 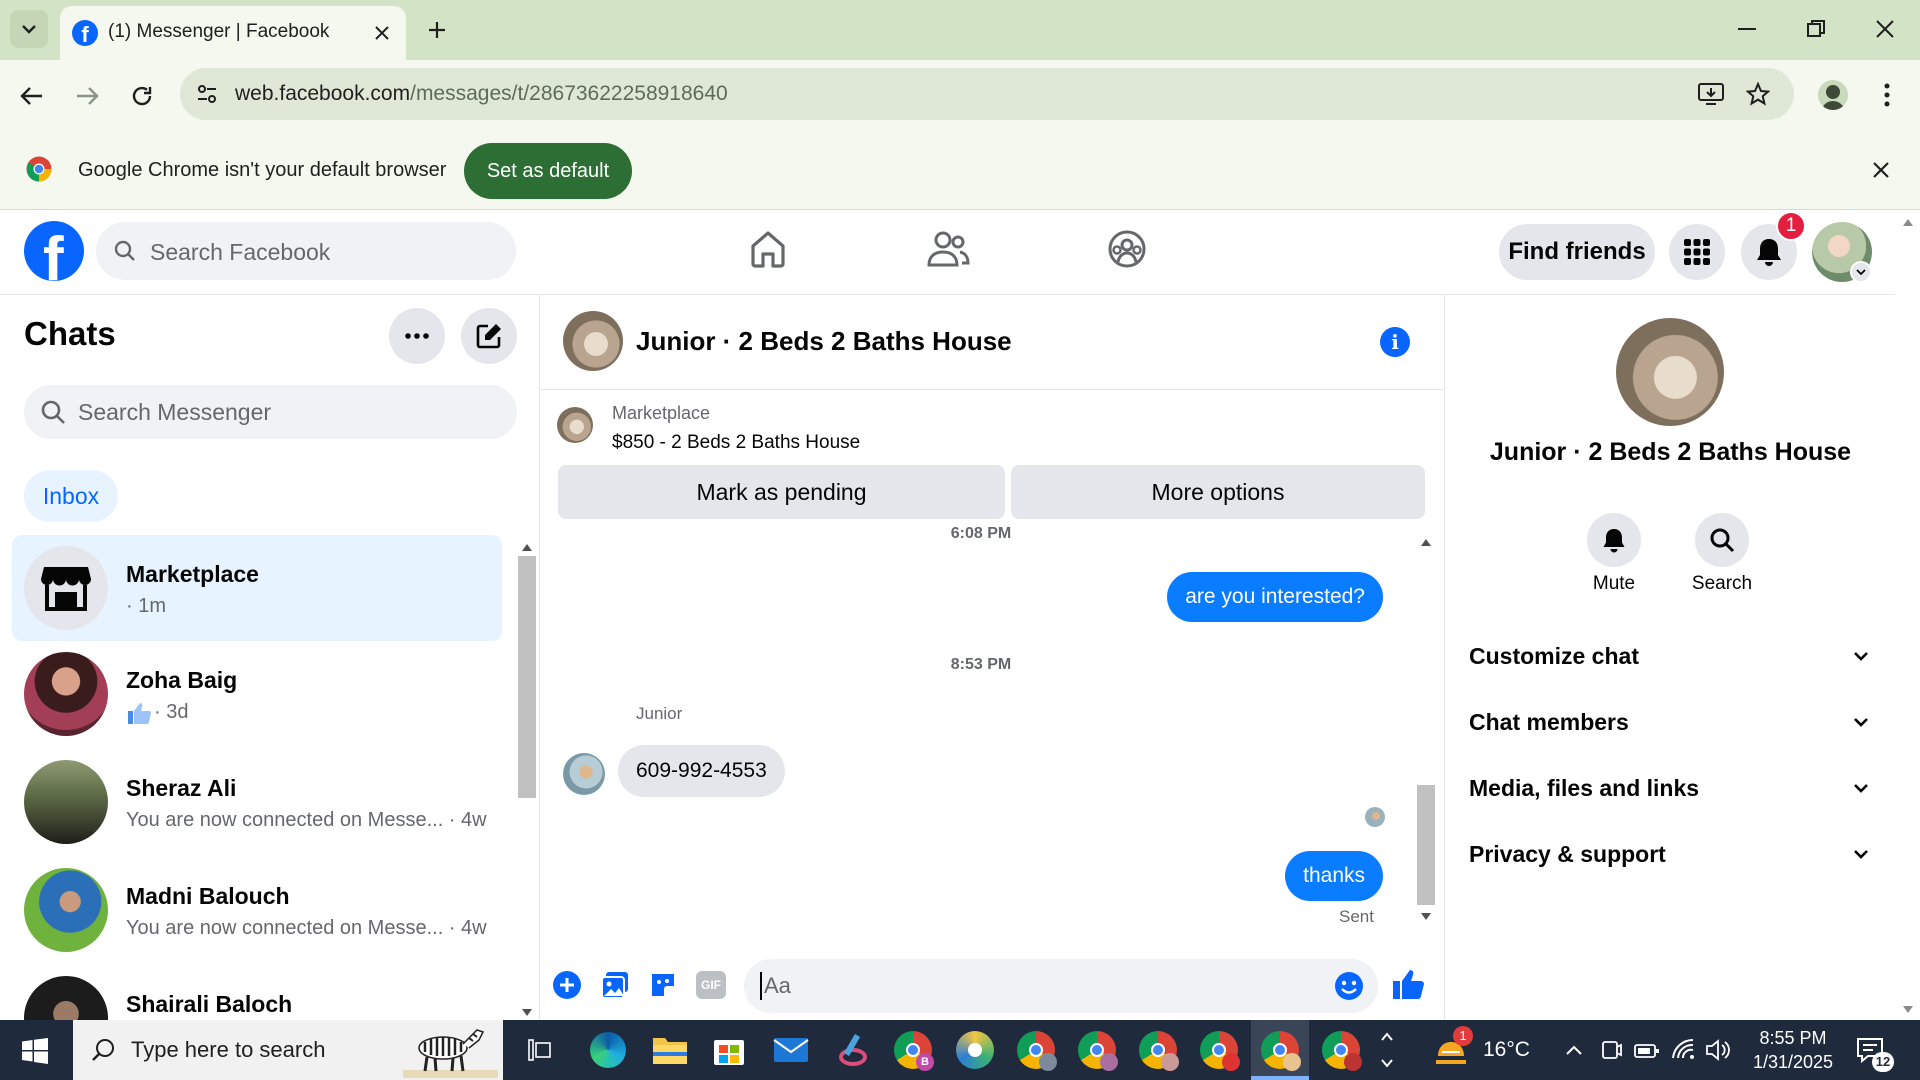 I want to click on listing-title: $850 - 2 Beds 2 Baths House, so click(x=736, y=443).